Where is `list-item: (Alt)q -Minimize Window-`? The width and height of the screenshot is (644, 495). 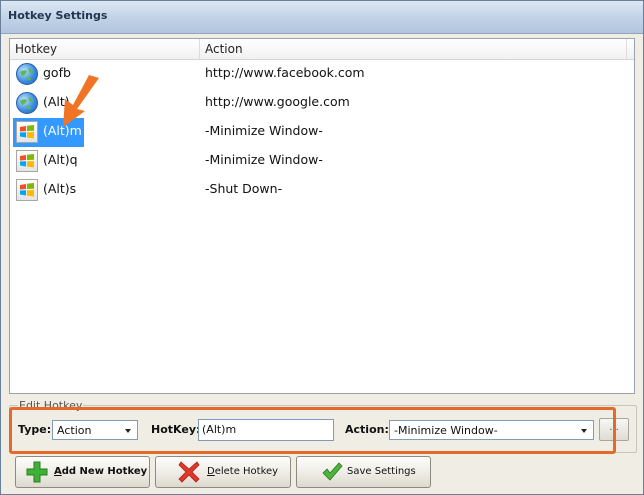 list-item: (Alt)q -Minimize Window- is located at coordinates (322, 161).